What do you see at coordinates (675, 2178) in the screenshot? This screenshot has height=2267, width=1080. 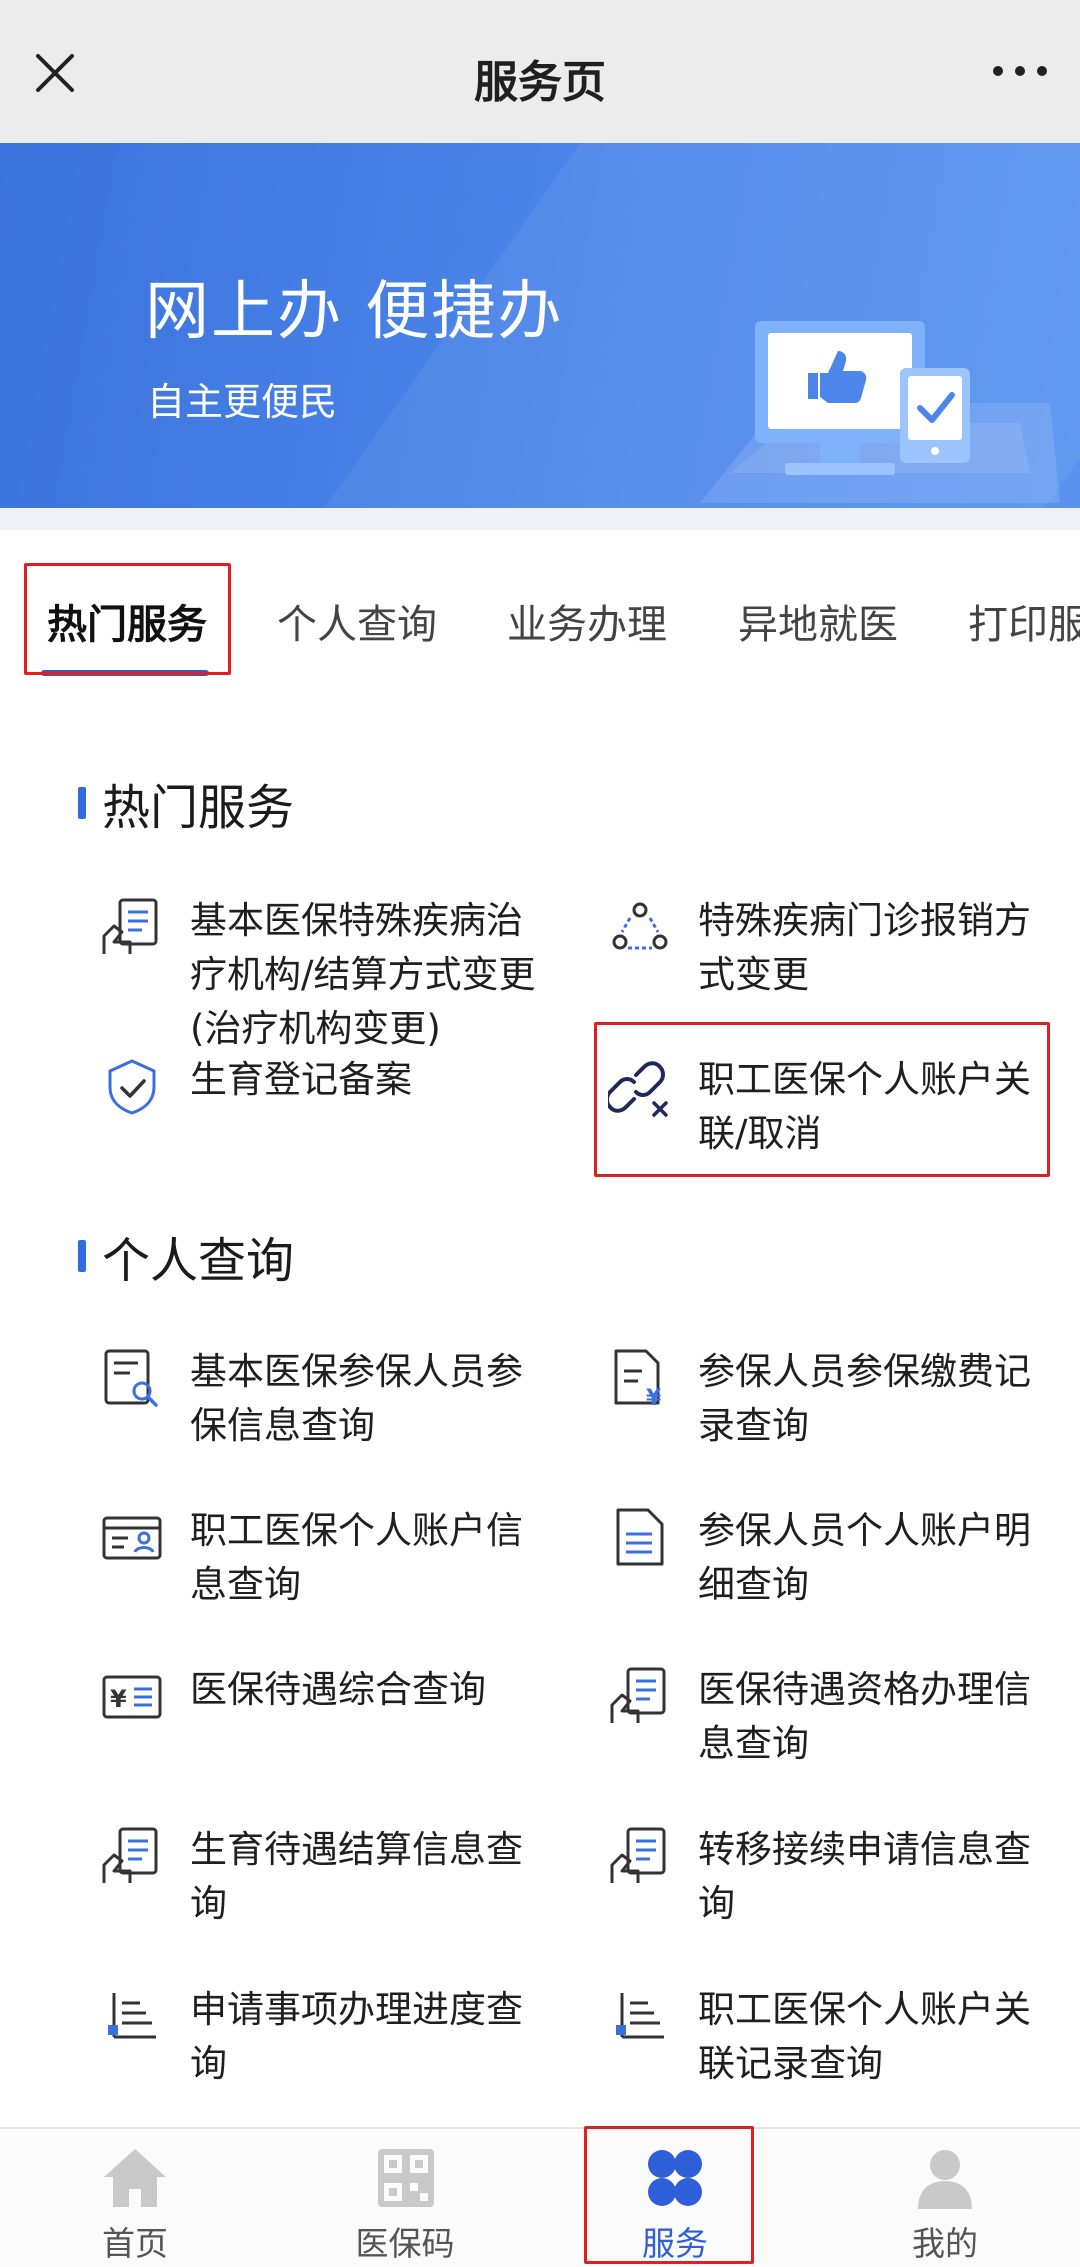 I see `four-petal-icon` at bounding box center [675, 2178].